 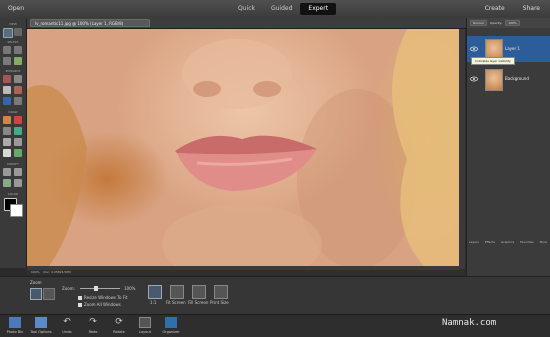 I want to click on eyedropper-icon, so click(x=18, y=142).